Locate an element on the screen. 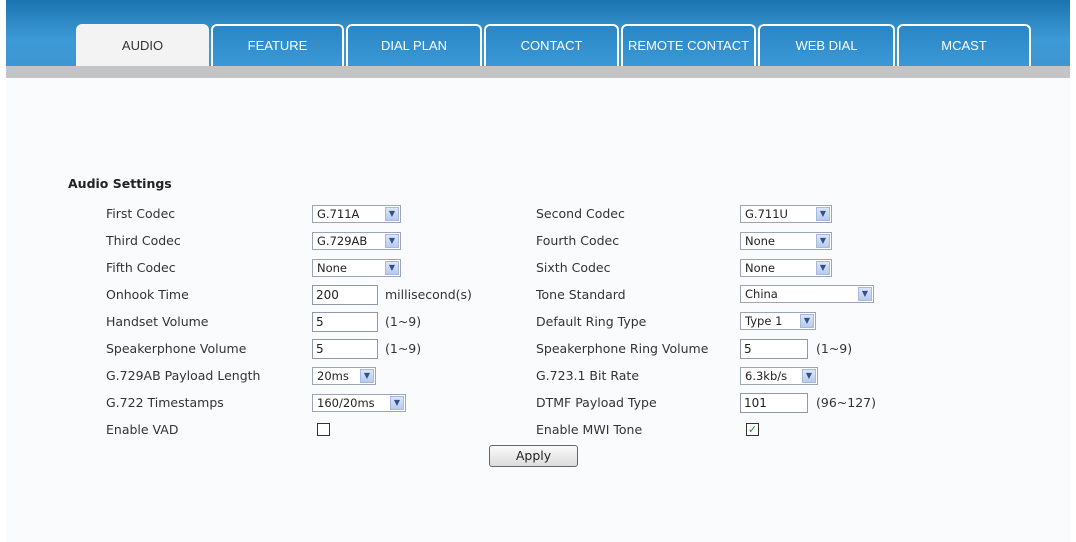 This screenshot has width=1076, height=542. handset-volume-range: (1~9) is located at coordinates (403, 321).